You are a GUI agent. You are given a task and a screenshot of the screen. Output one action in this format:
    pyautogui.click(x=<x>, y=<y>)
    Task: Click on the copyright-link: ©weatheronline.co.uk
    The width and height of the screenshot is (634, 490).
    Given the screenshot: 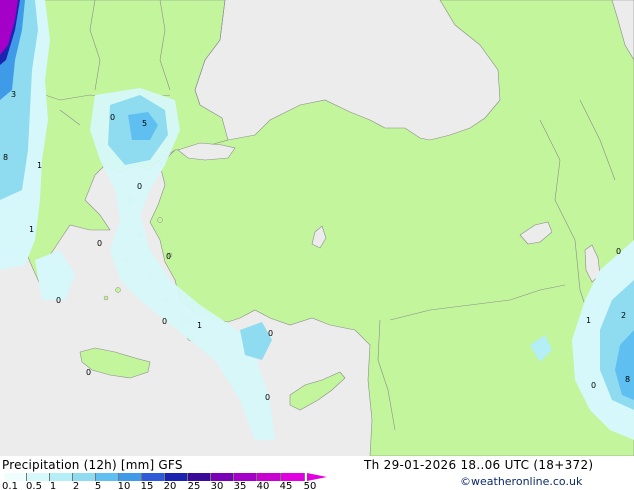 What is the action you would take?
    pyautogui.click(x=521, y=481)
    